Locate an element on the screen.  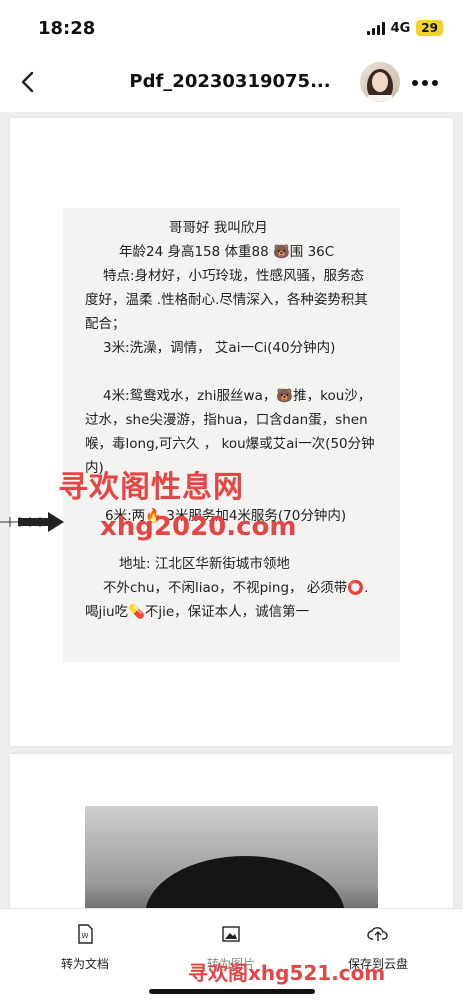
more-horizontal-icon is located at coordinates (425, 83).